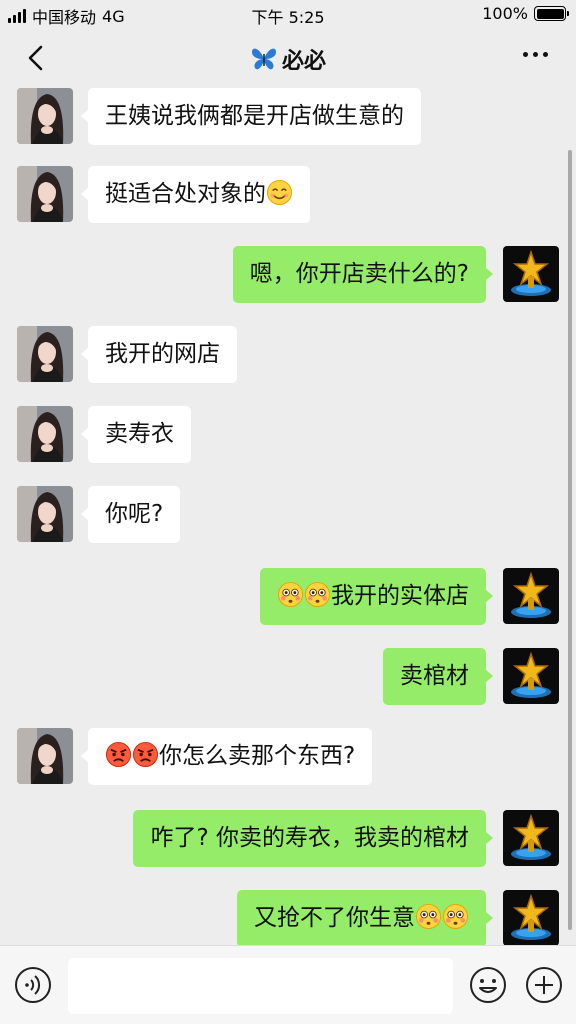 Image resolution: width=576 pixels, height=1024 pixels. I want to click on sent-message: 我开的实体店, so click(288, 598).